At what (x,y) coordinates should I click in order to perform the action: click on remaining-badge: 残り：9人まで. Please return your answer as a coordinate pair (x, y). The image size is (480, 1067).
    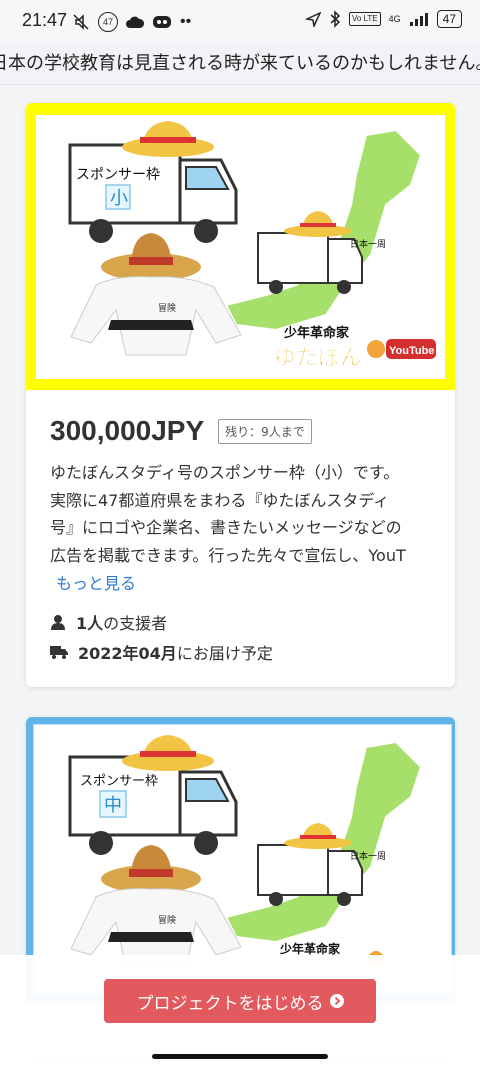
    Looking at the image, I should click on (265, 431).